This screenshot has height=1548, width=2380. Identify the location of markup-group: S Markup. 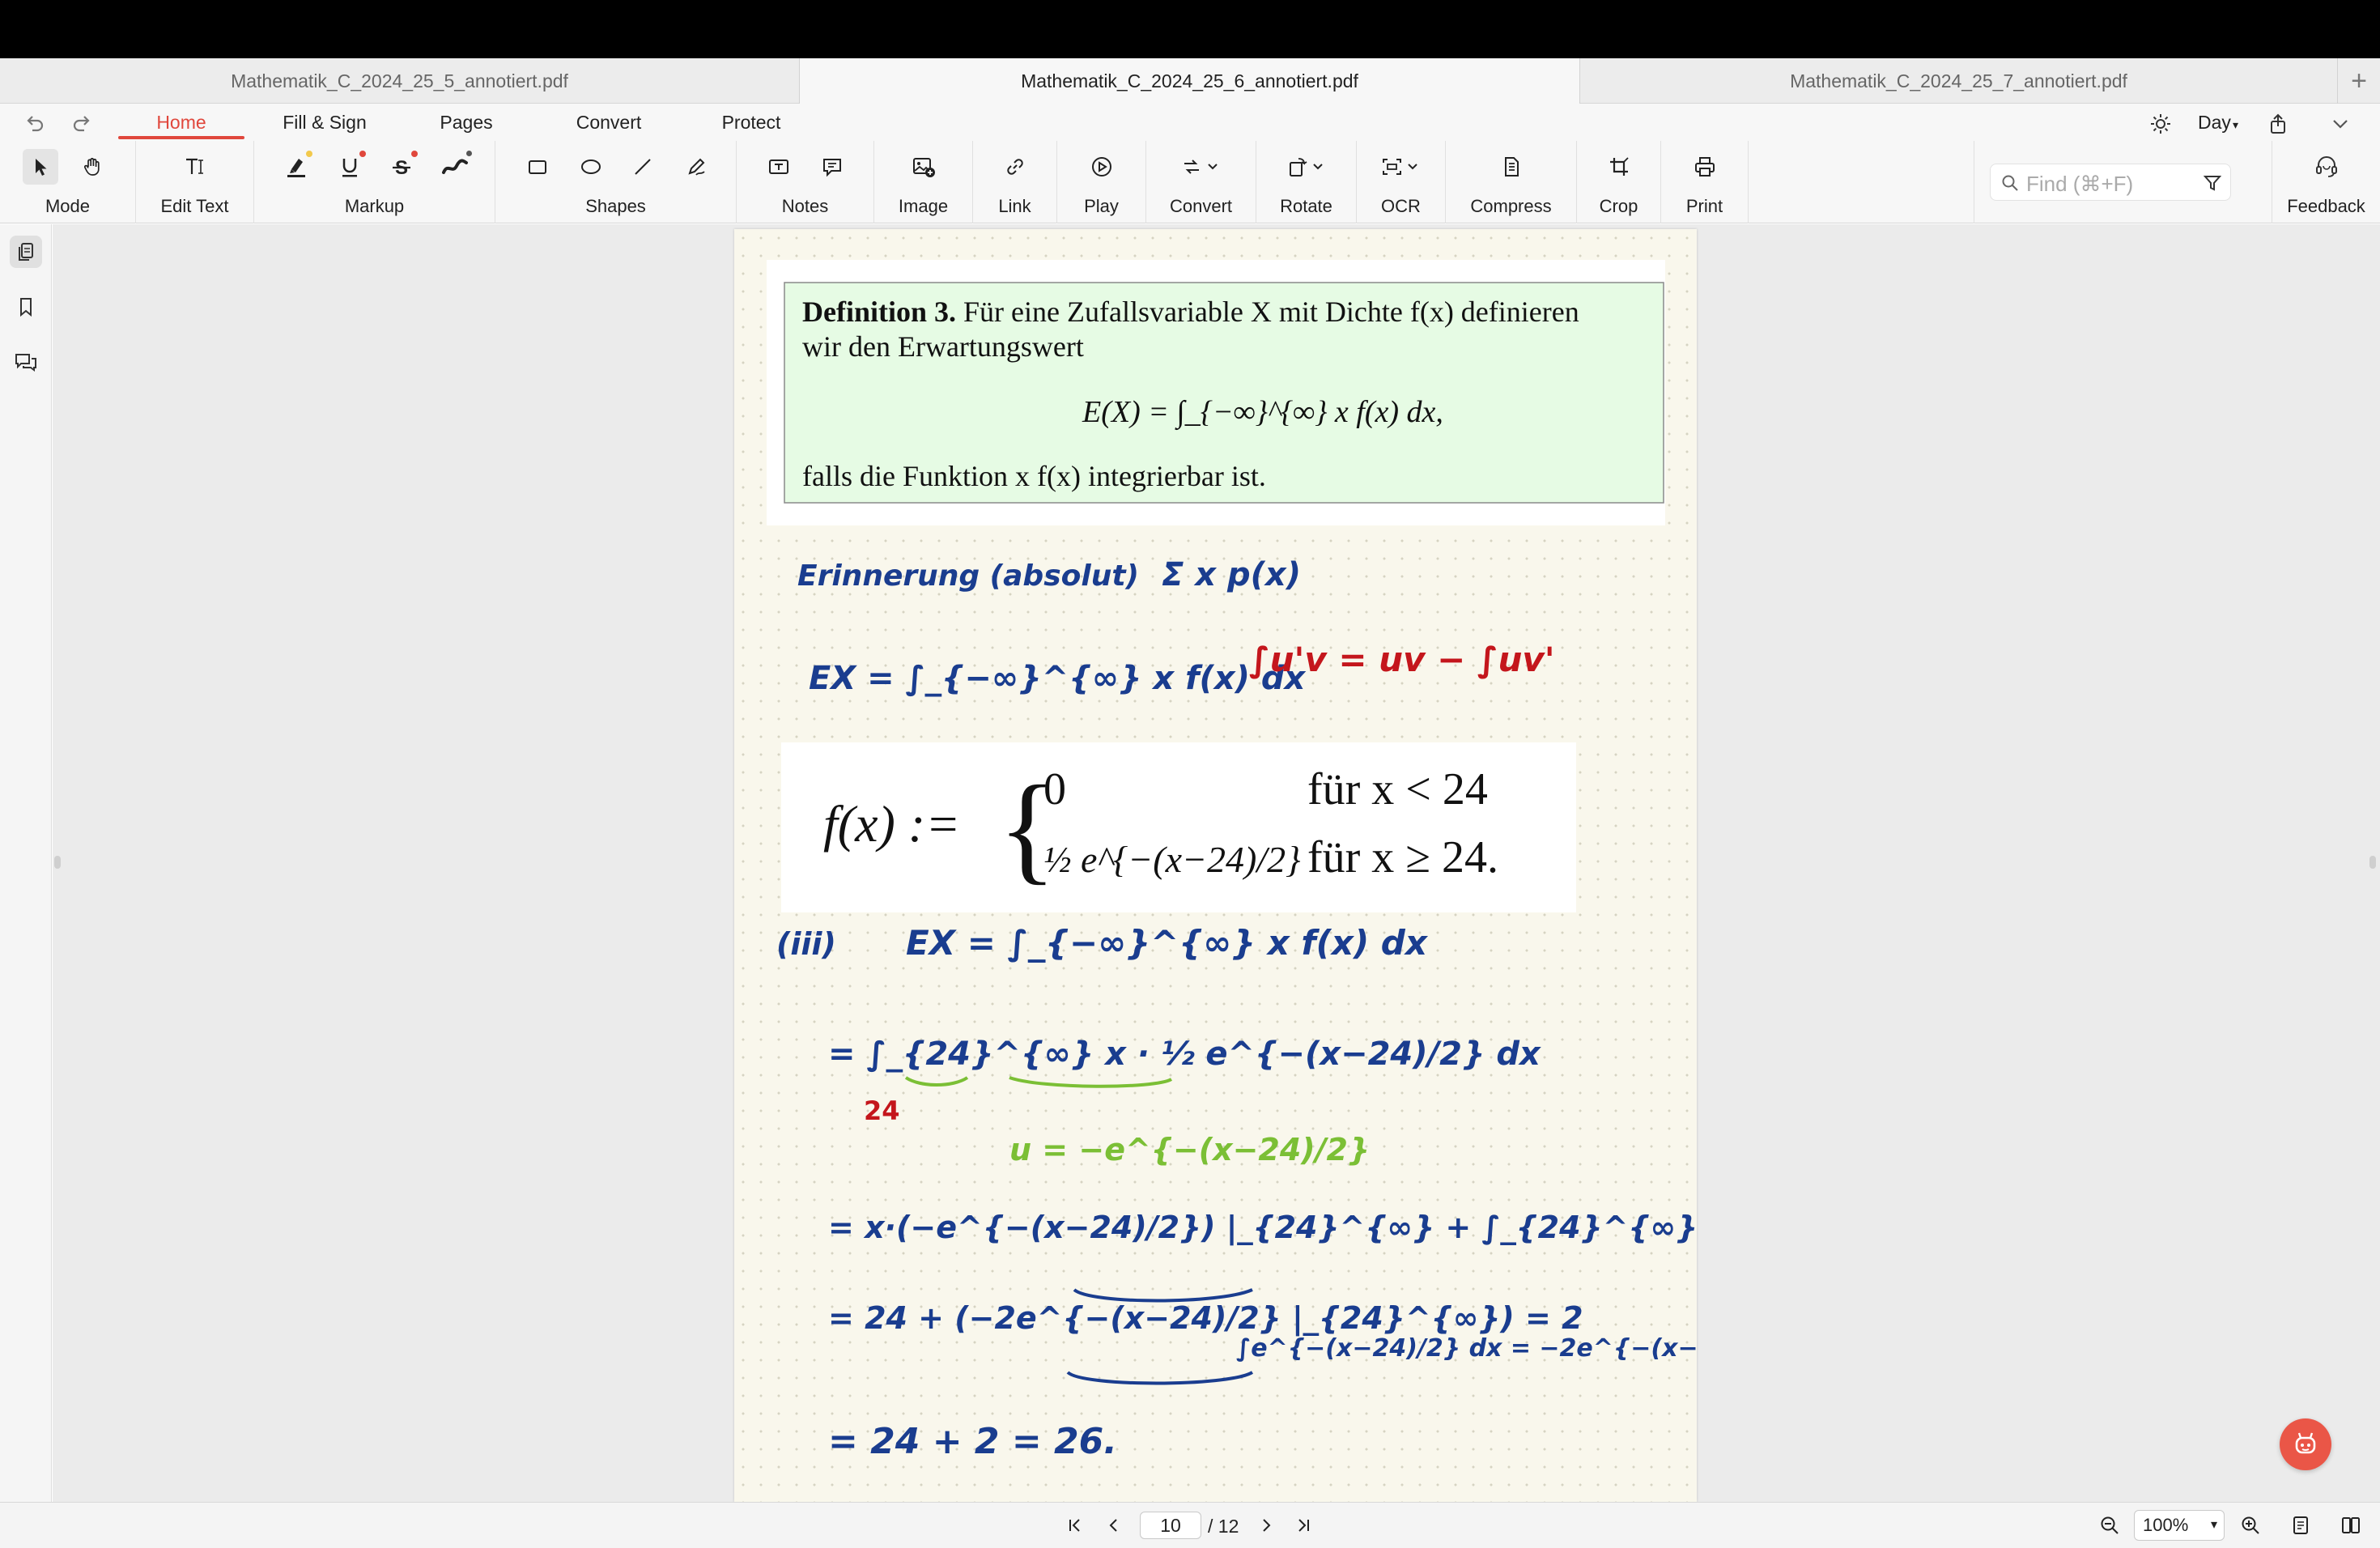
(374, 182).